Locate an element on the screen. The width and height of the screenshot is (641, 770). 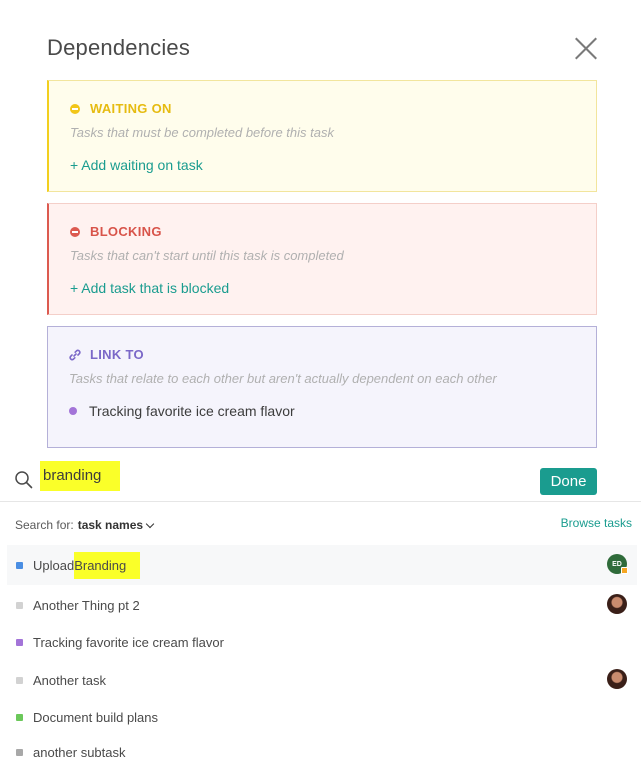
link-to-label: LINK TO is located at coordinates (117, 354).